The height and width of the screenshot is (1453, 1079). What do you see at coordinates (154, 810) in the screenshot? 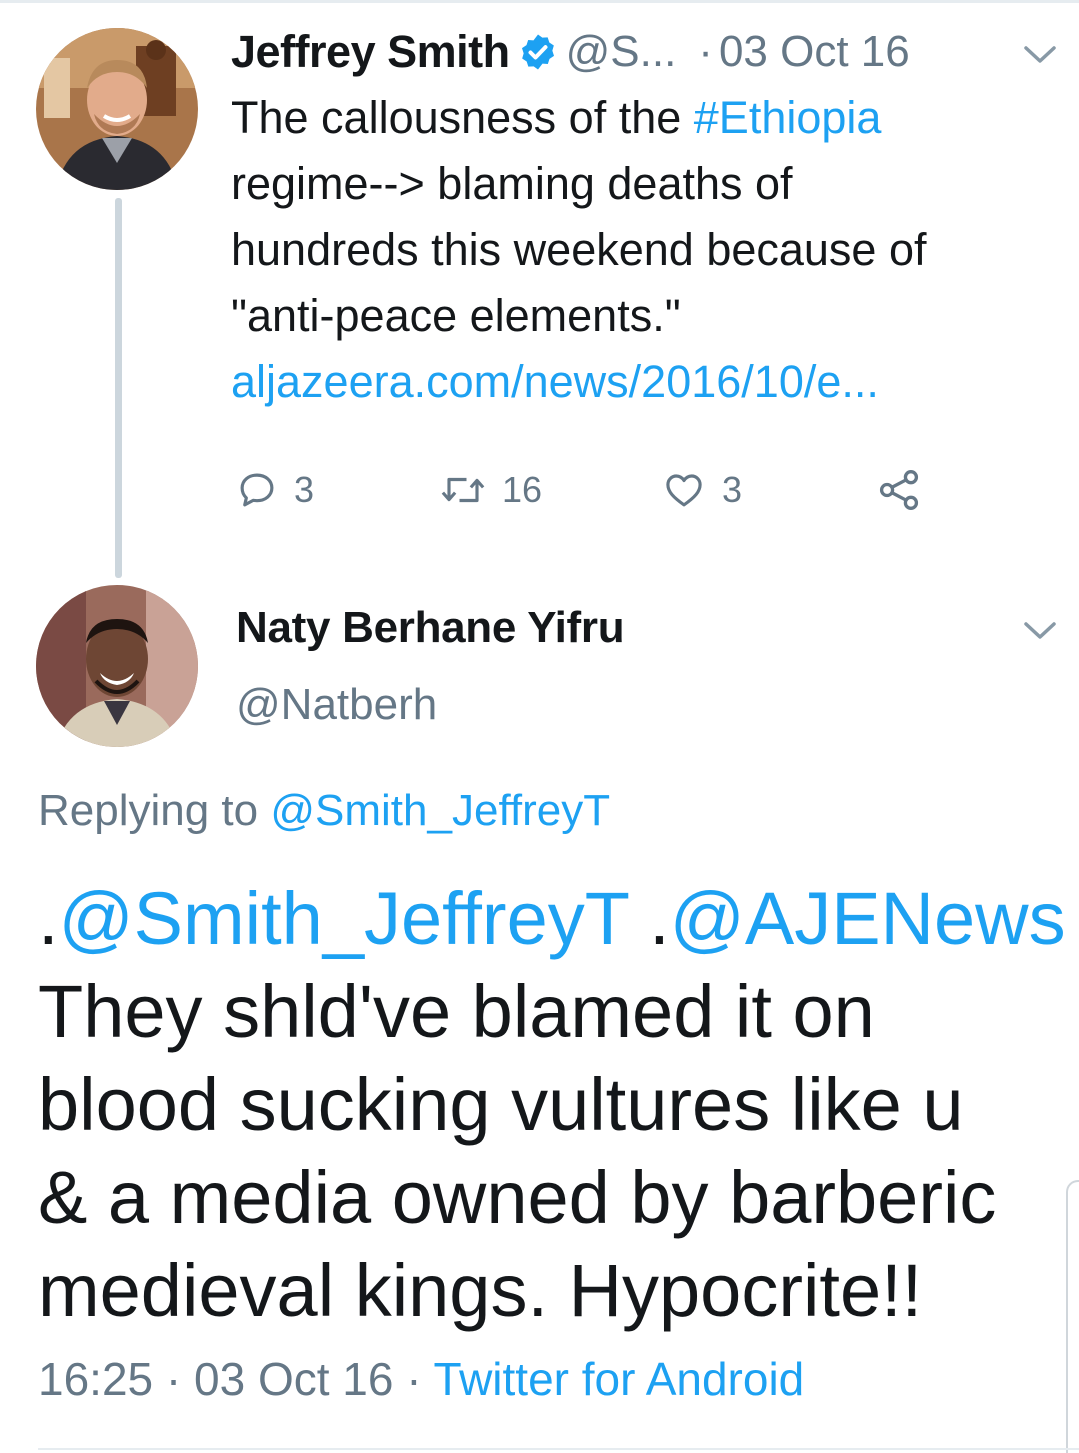
I see `replying-prefix: Replying to` at bounding box center [154, 810].